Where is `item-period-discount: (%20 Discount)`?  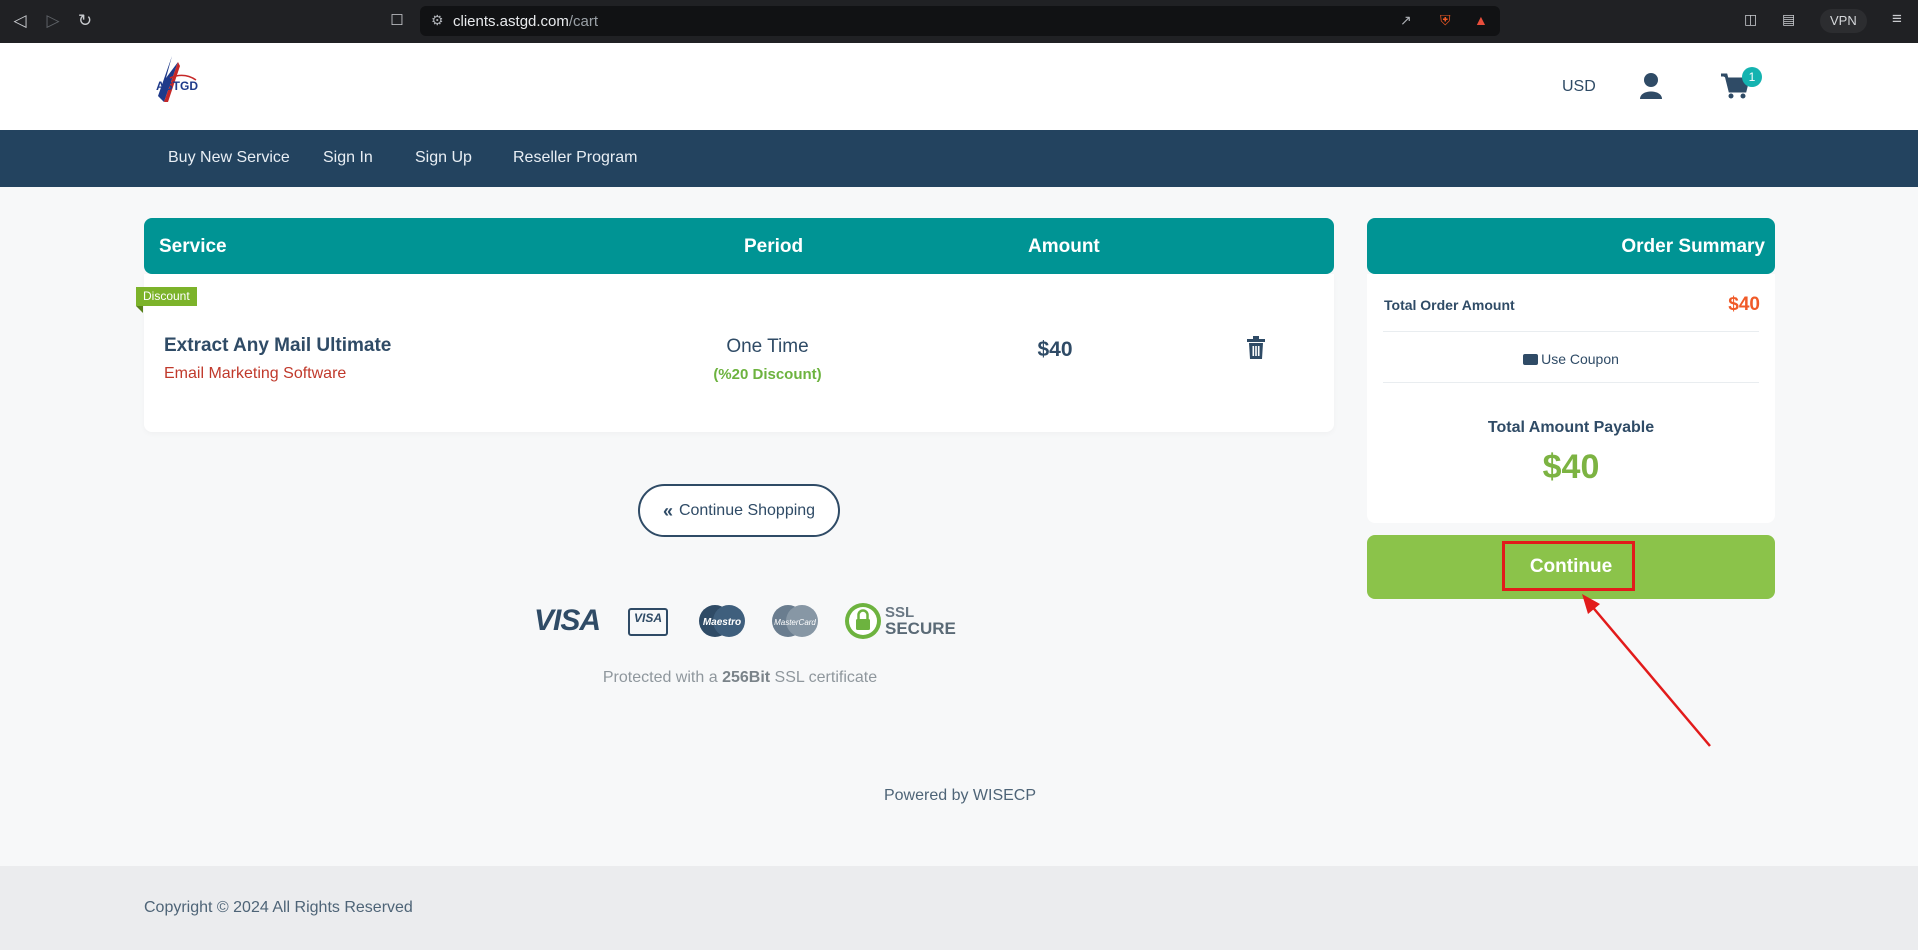 item-period-discount: (%20 Discount) is located at coordinates (767, 374).